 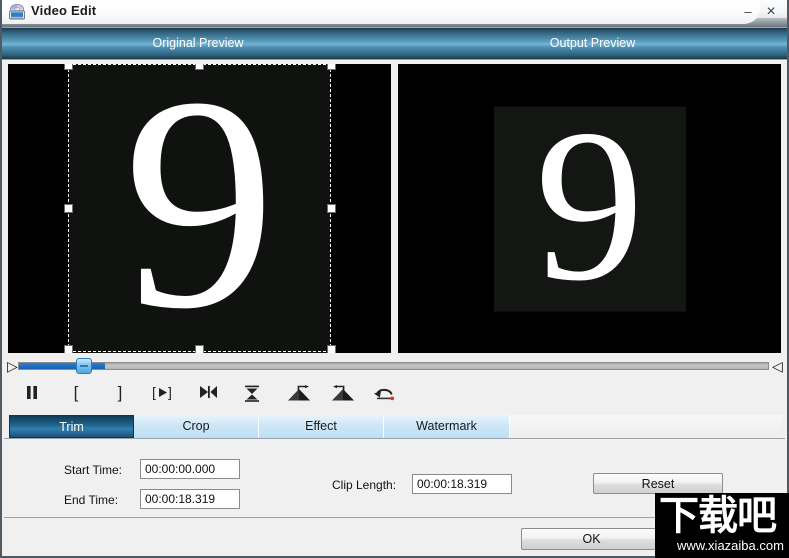 I want to click on ok-button: OK, so click(x=591, y=539).